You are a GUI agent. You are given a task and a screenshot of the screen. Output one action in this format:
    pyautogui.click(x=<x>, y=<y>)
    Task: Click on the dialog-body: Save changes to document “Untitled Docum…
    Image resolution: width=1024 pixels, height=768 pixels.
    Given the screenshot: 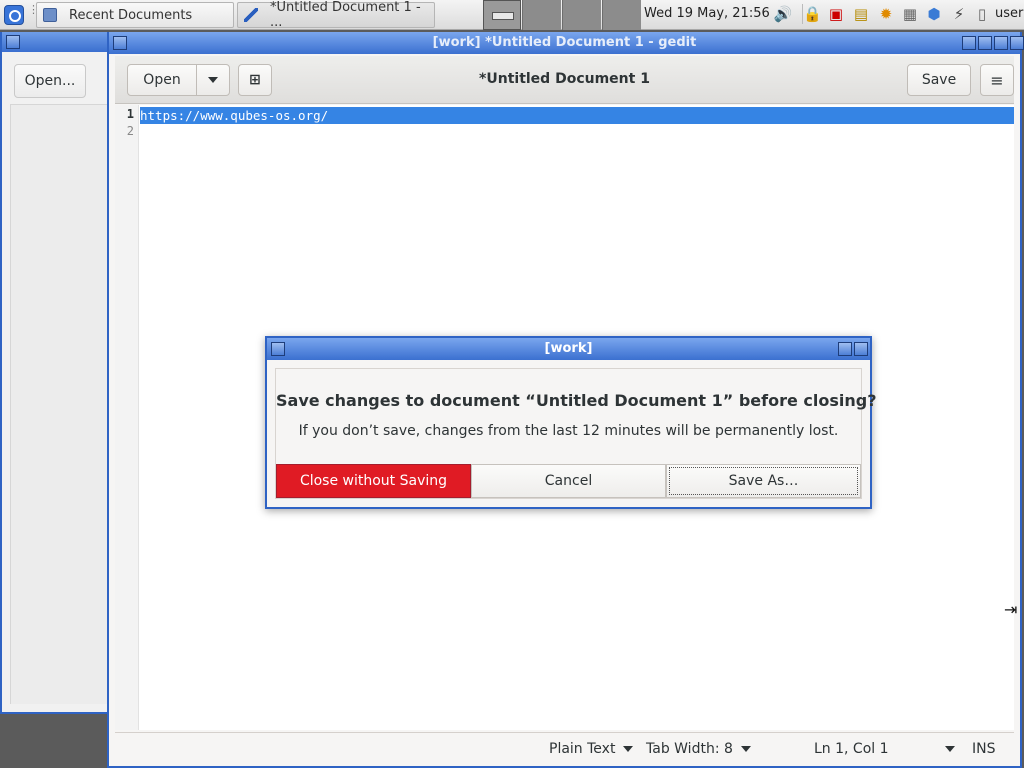 What is the action you would take?
    pyautogui.click(x=576, y=433)
    